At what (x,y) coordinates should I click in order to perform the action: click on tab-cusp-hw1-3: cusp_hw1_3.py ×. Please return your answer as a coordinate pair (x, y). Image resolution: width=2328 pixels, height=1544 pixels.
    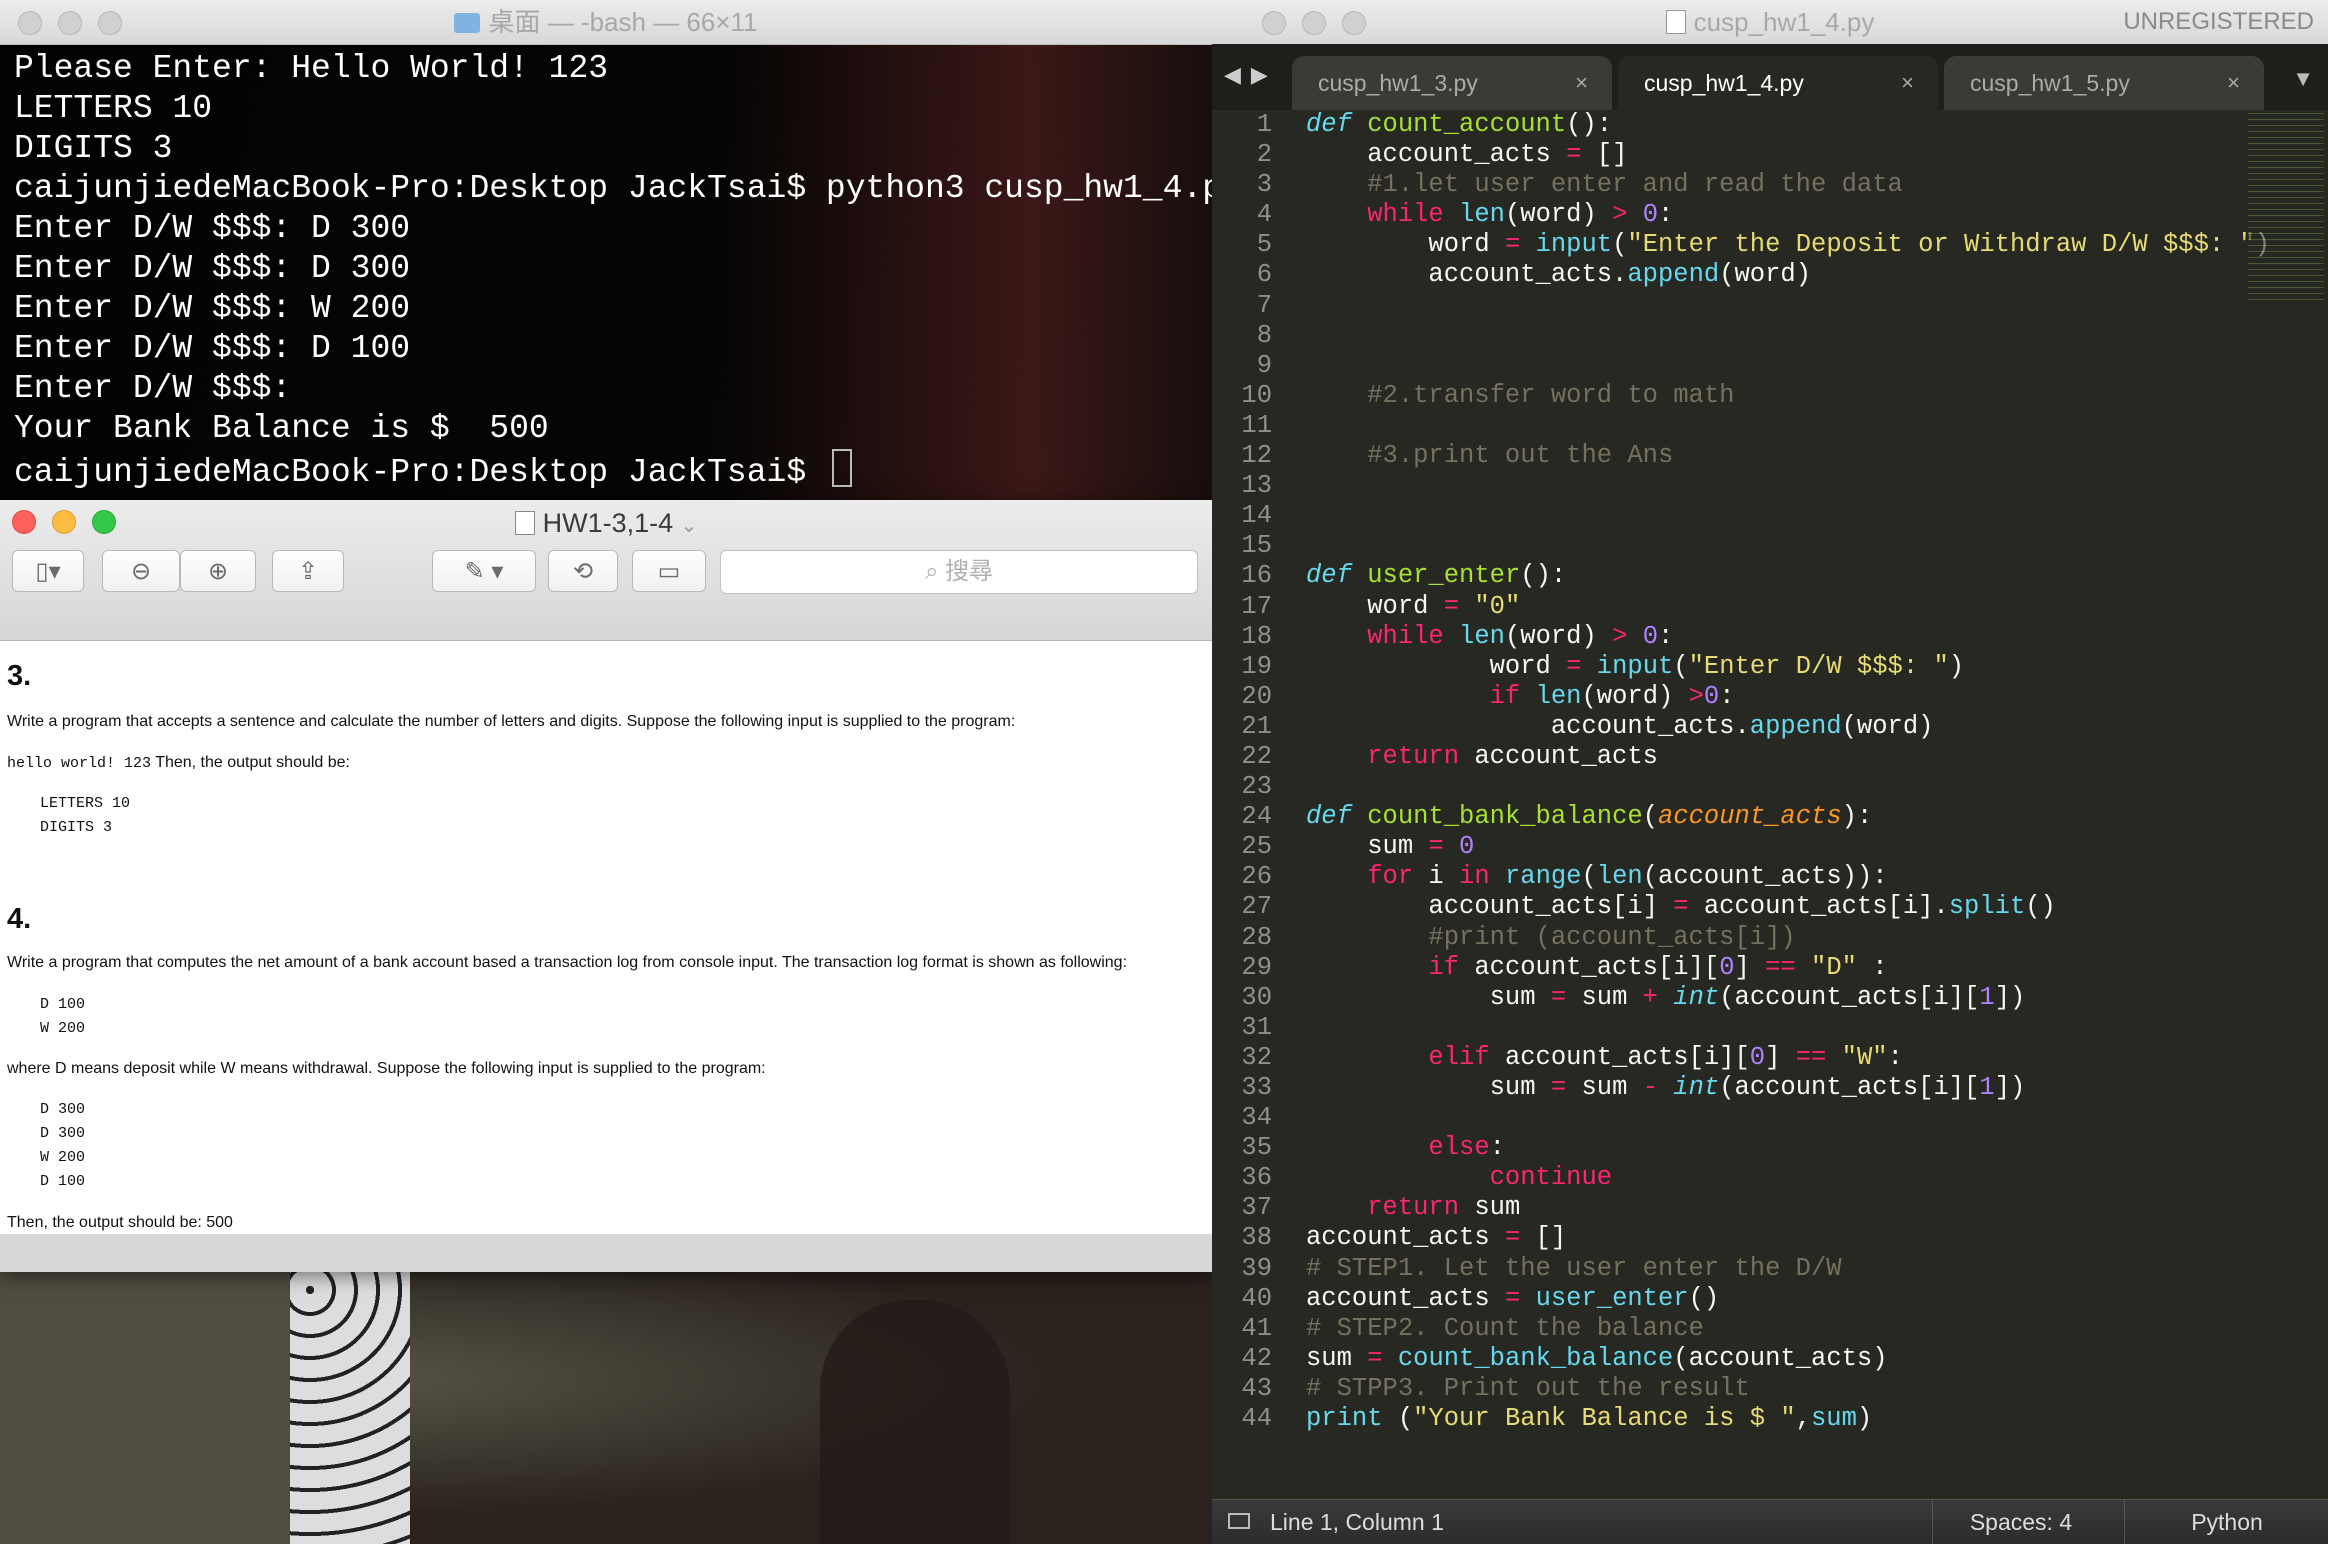
    Looking at the image, I should click on (1452, 83).